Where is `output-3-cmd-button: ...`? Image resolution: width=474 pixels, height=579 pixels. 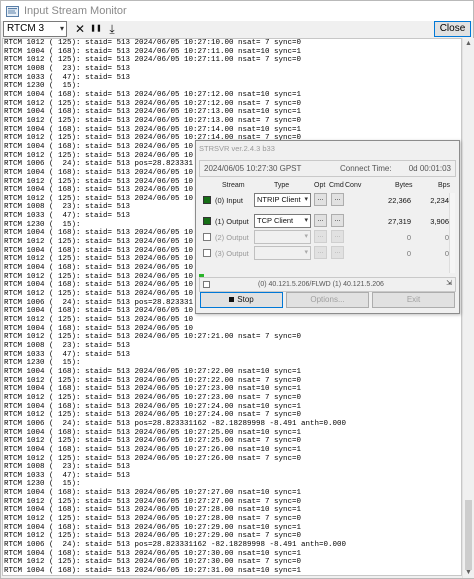
output-3-cmd-button: ... is located at coordinates (337, 252).